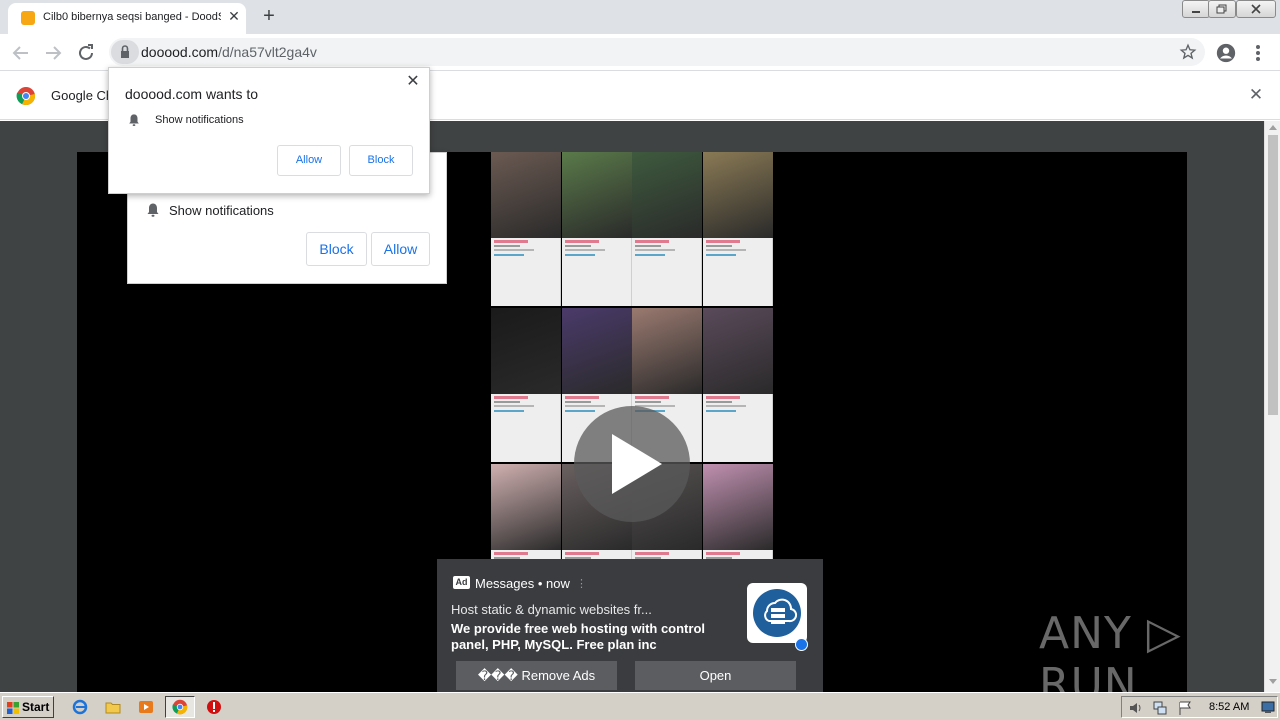 Image resolution: width=1280 pixels, height=720 pixels. I want to click on permission-label: Show notifications, so click(199, 120).